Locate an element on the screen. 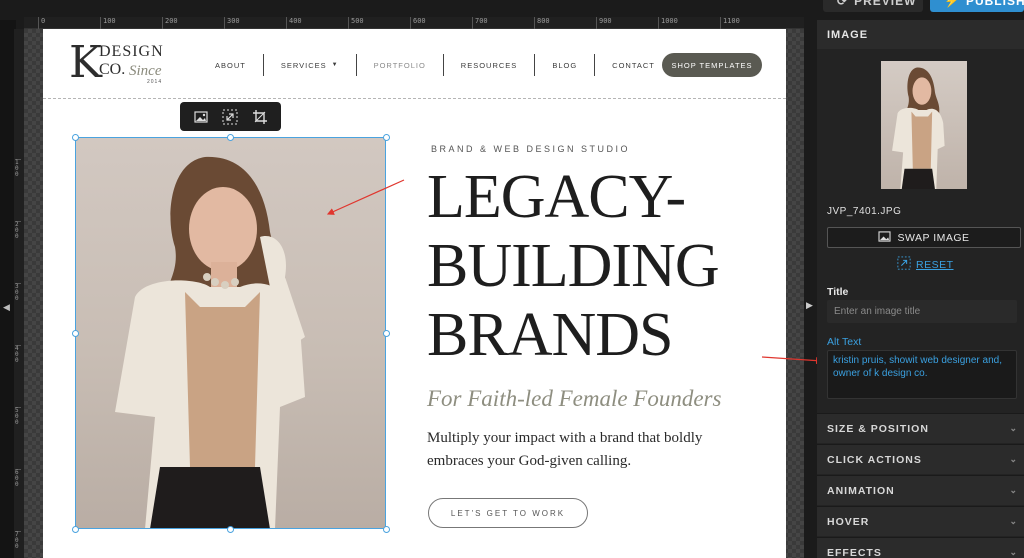 The width and height of the screenshot is (1024, 558). nav-item-resources: RESOURCES is located at coordinates (490, 65).